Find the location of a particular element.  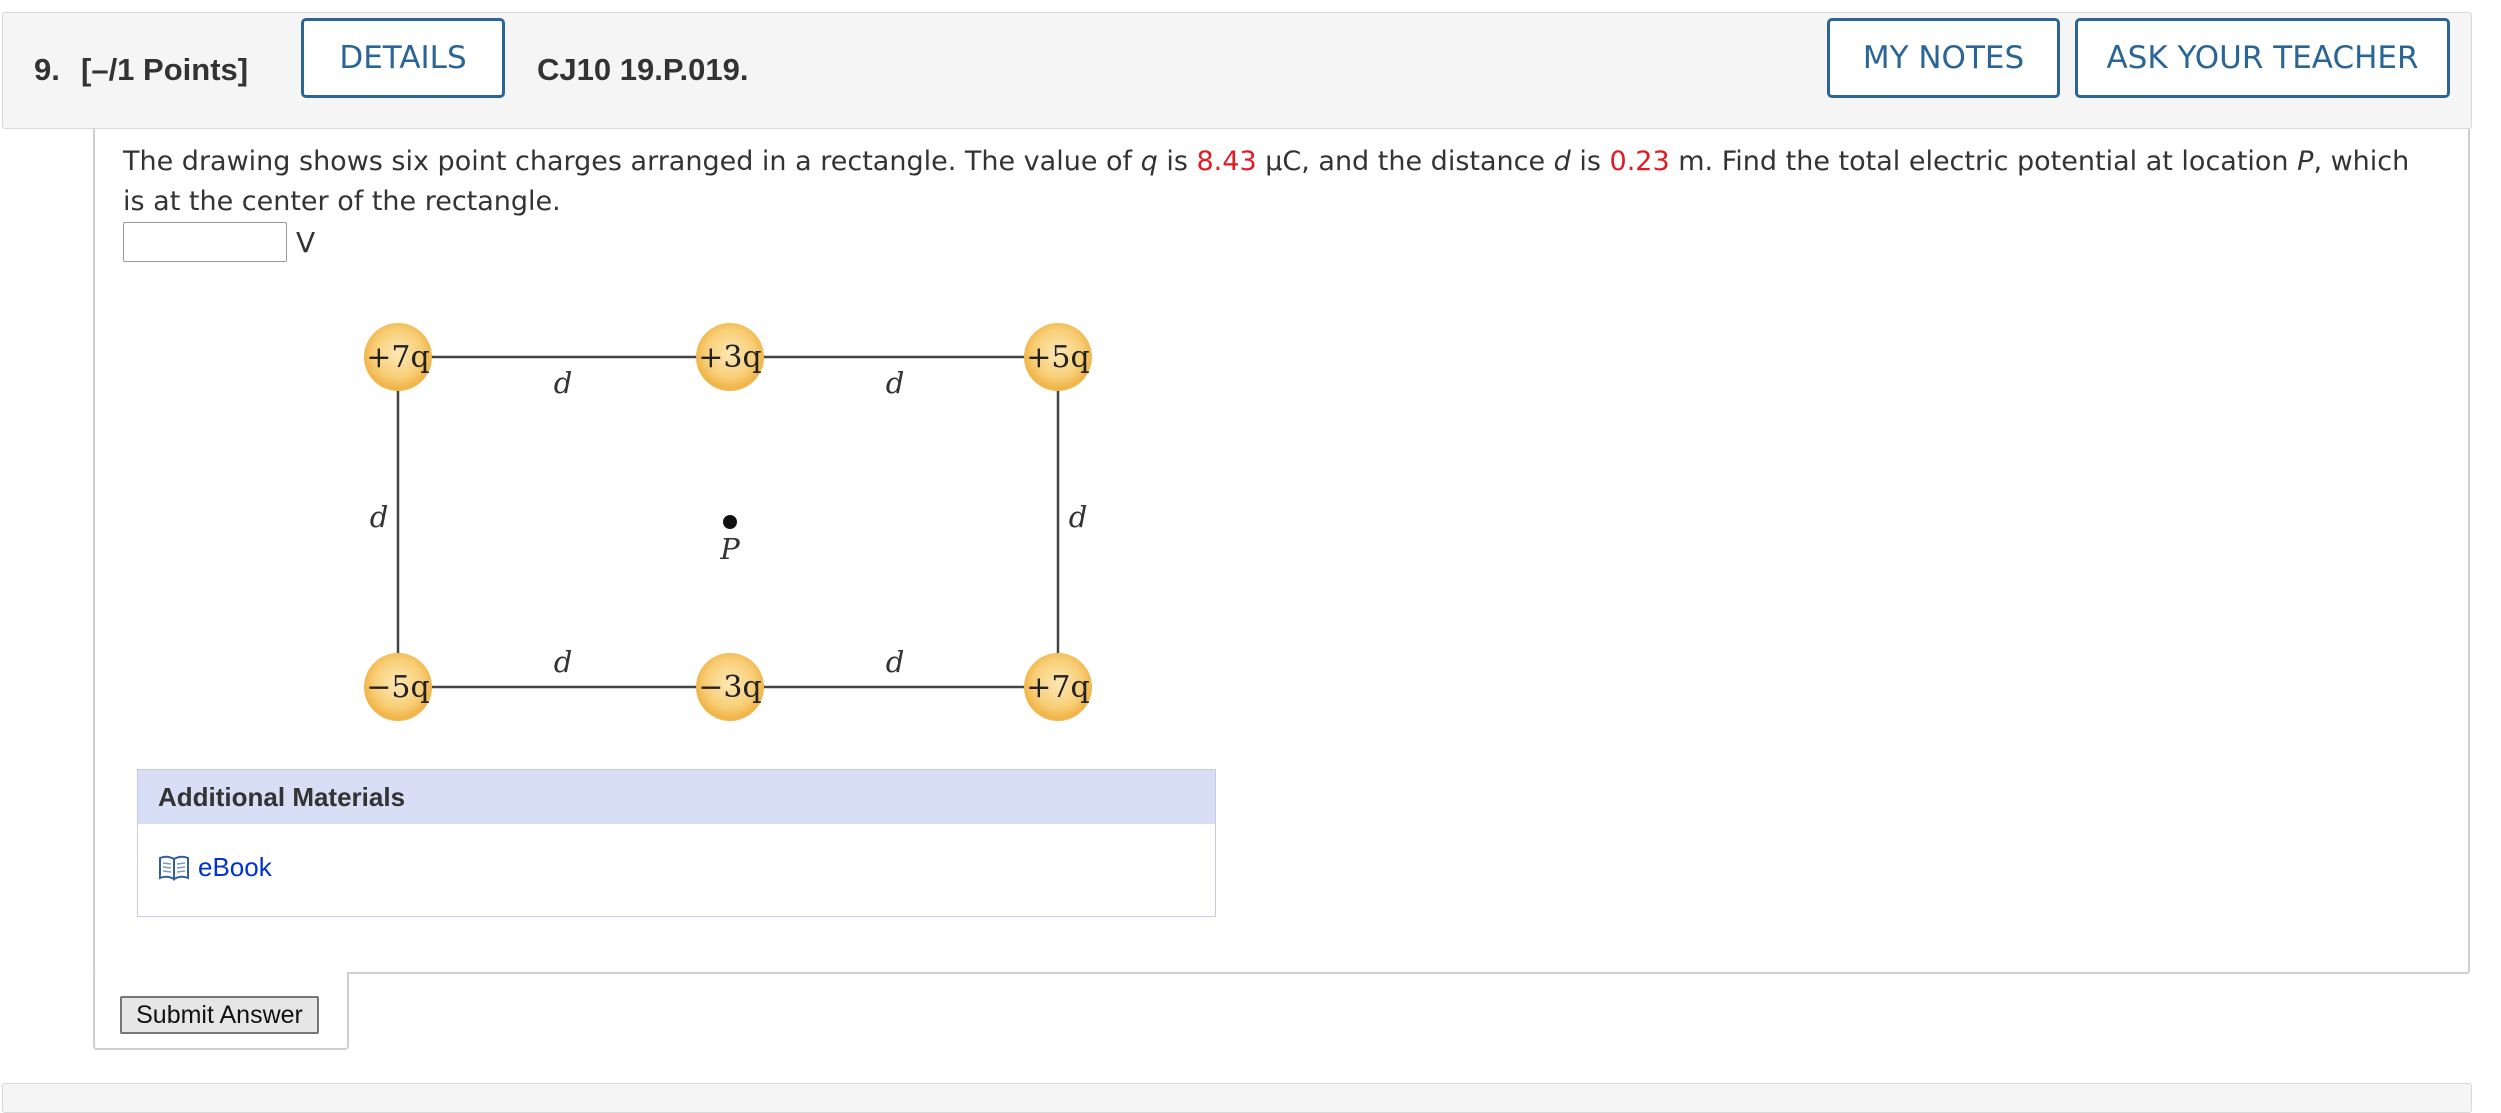

p-symbol: P is located at coordinates (2305, 161).